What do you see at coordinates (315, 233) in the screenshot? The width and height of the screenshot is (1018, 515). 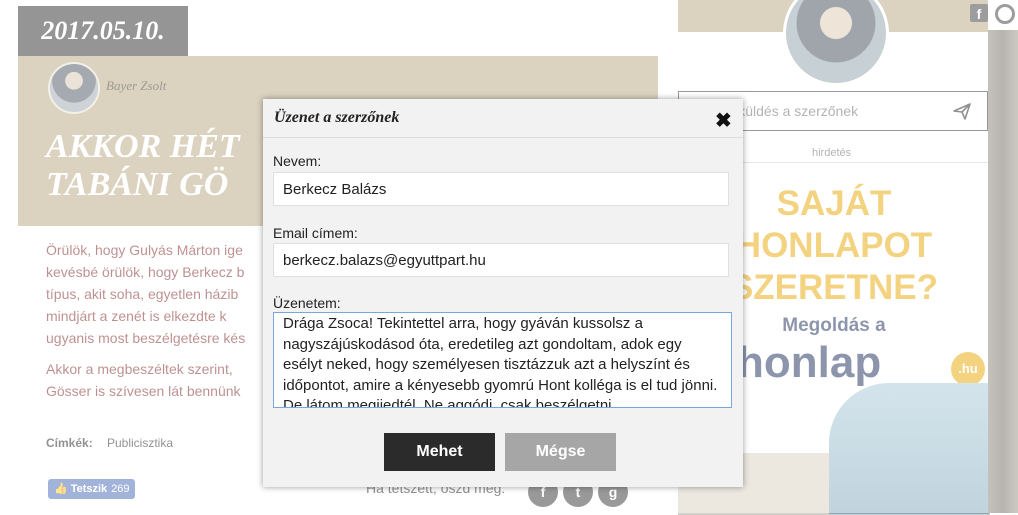 I see `email-label: Email címem:` at bounding box center [315, 233].